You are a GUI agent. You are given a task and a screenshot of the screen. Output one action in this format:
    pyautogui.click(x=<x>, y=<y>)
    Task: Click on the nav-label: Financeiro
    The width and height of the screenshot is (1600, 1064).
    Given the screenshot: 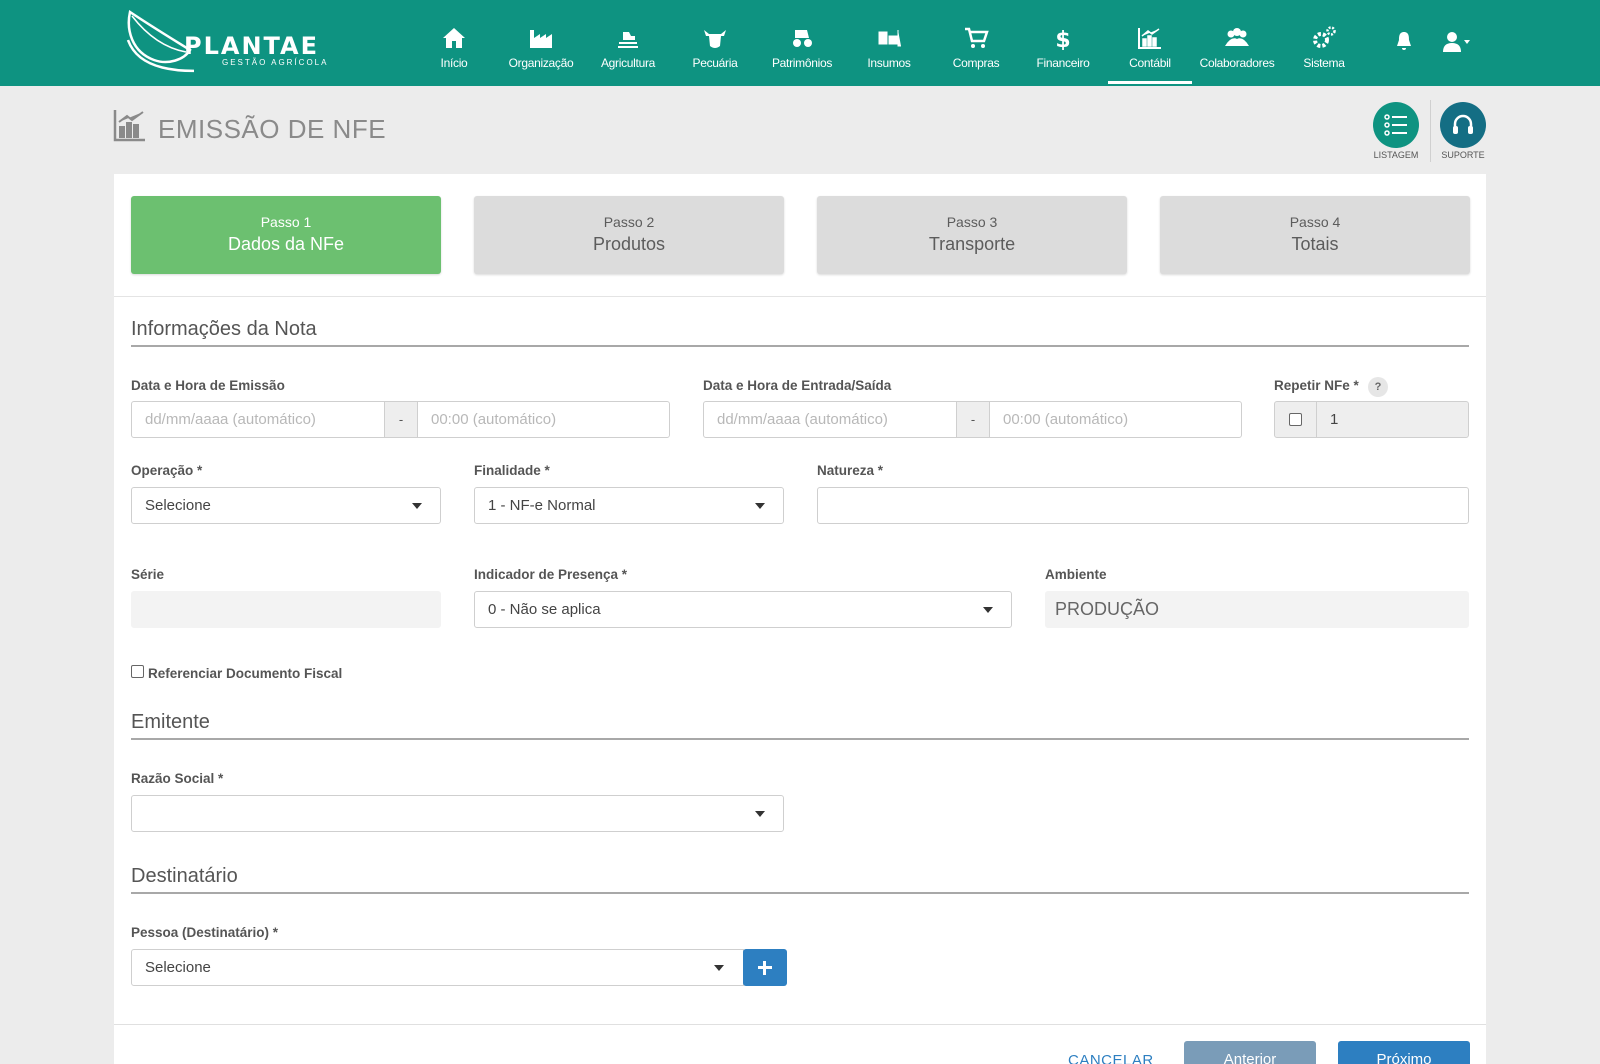 What is the action you would take?
    pyautogui.click(x=1063, y=63)
    